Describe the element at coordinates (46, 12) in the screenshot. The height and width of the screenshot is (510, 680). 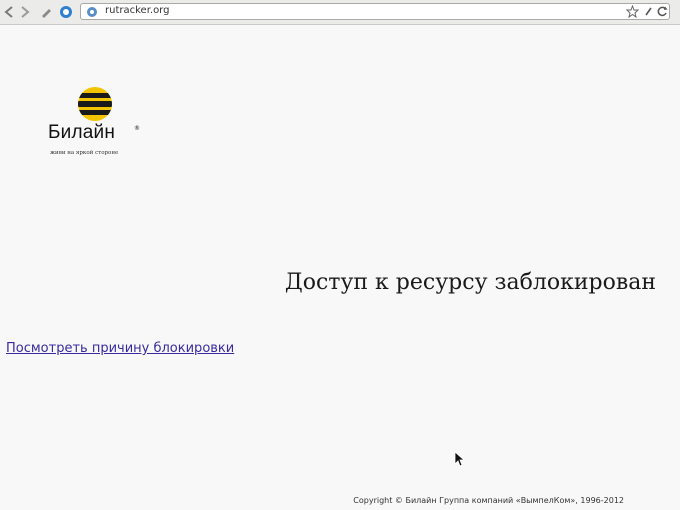
I see `edit-icon` at that location.